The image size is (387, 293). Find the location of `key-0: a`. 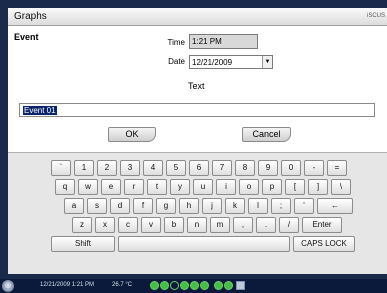

key-0: a is located at coordinates (74, 206).